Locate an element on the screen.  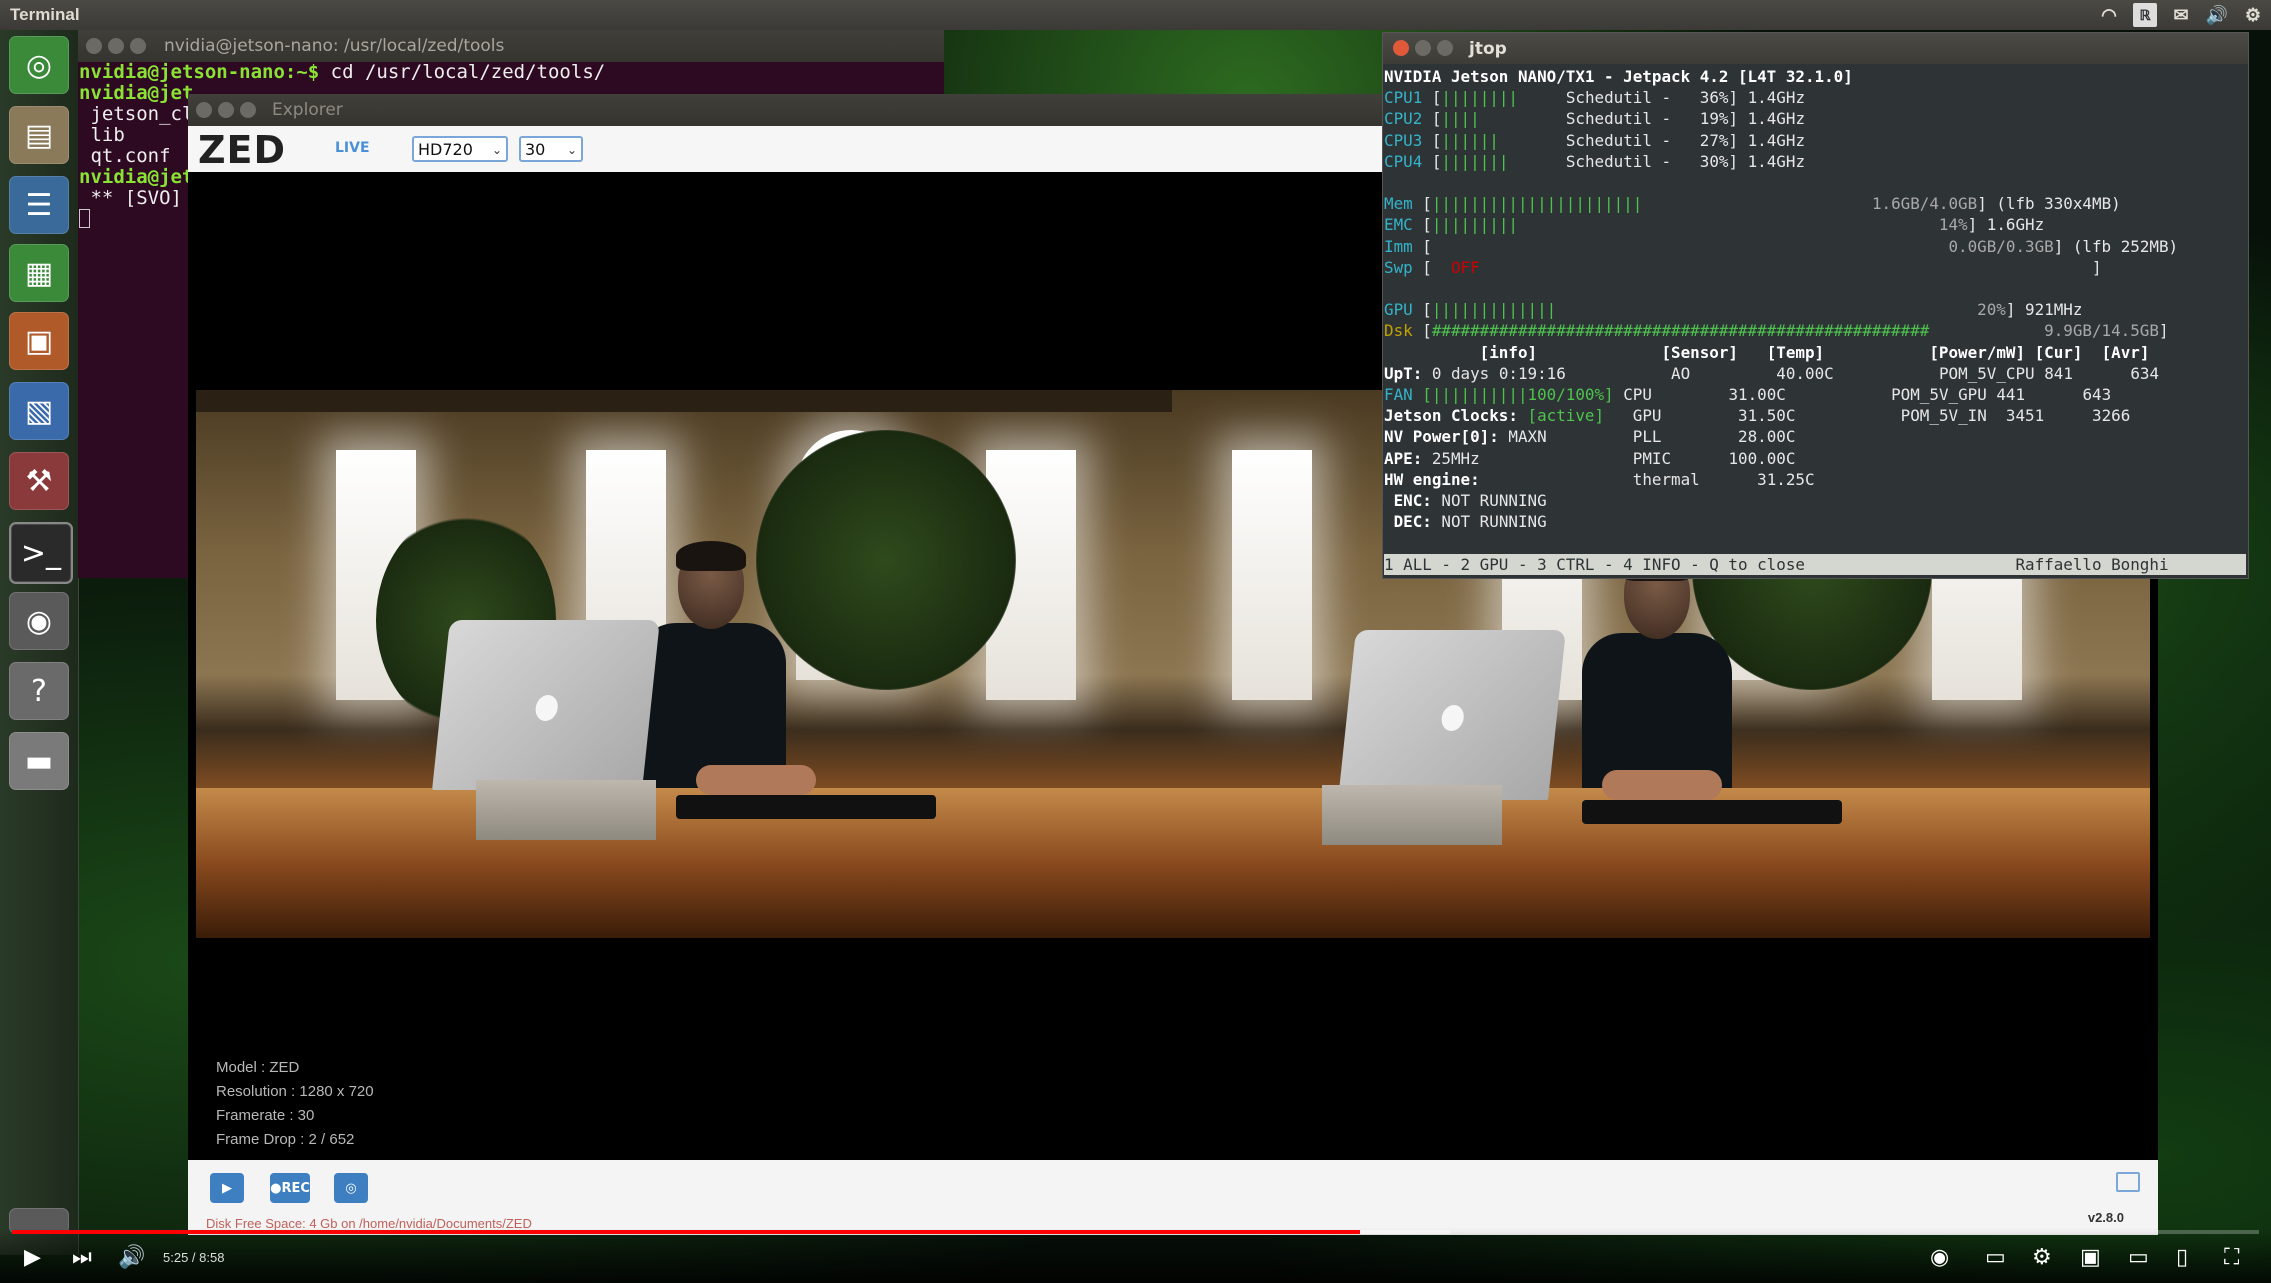
info-row: NV Power[0]: MAXN PLL 28.00C is located at coordinates (1590, 437).